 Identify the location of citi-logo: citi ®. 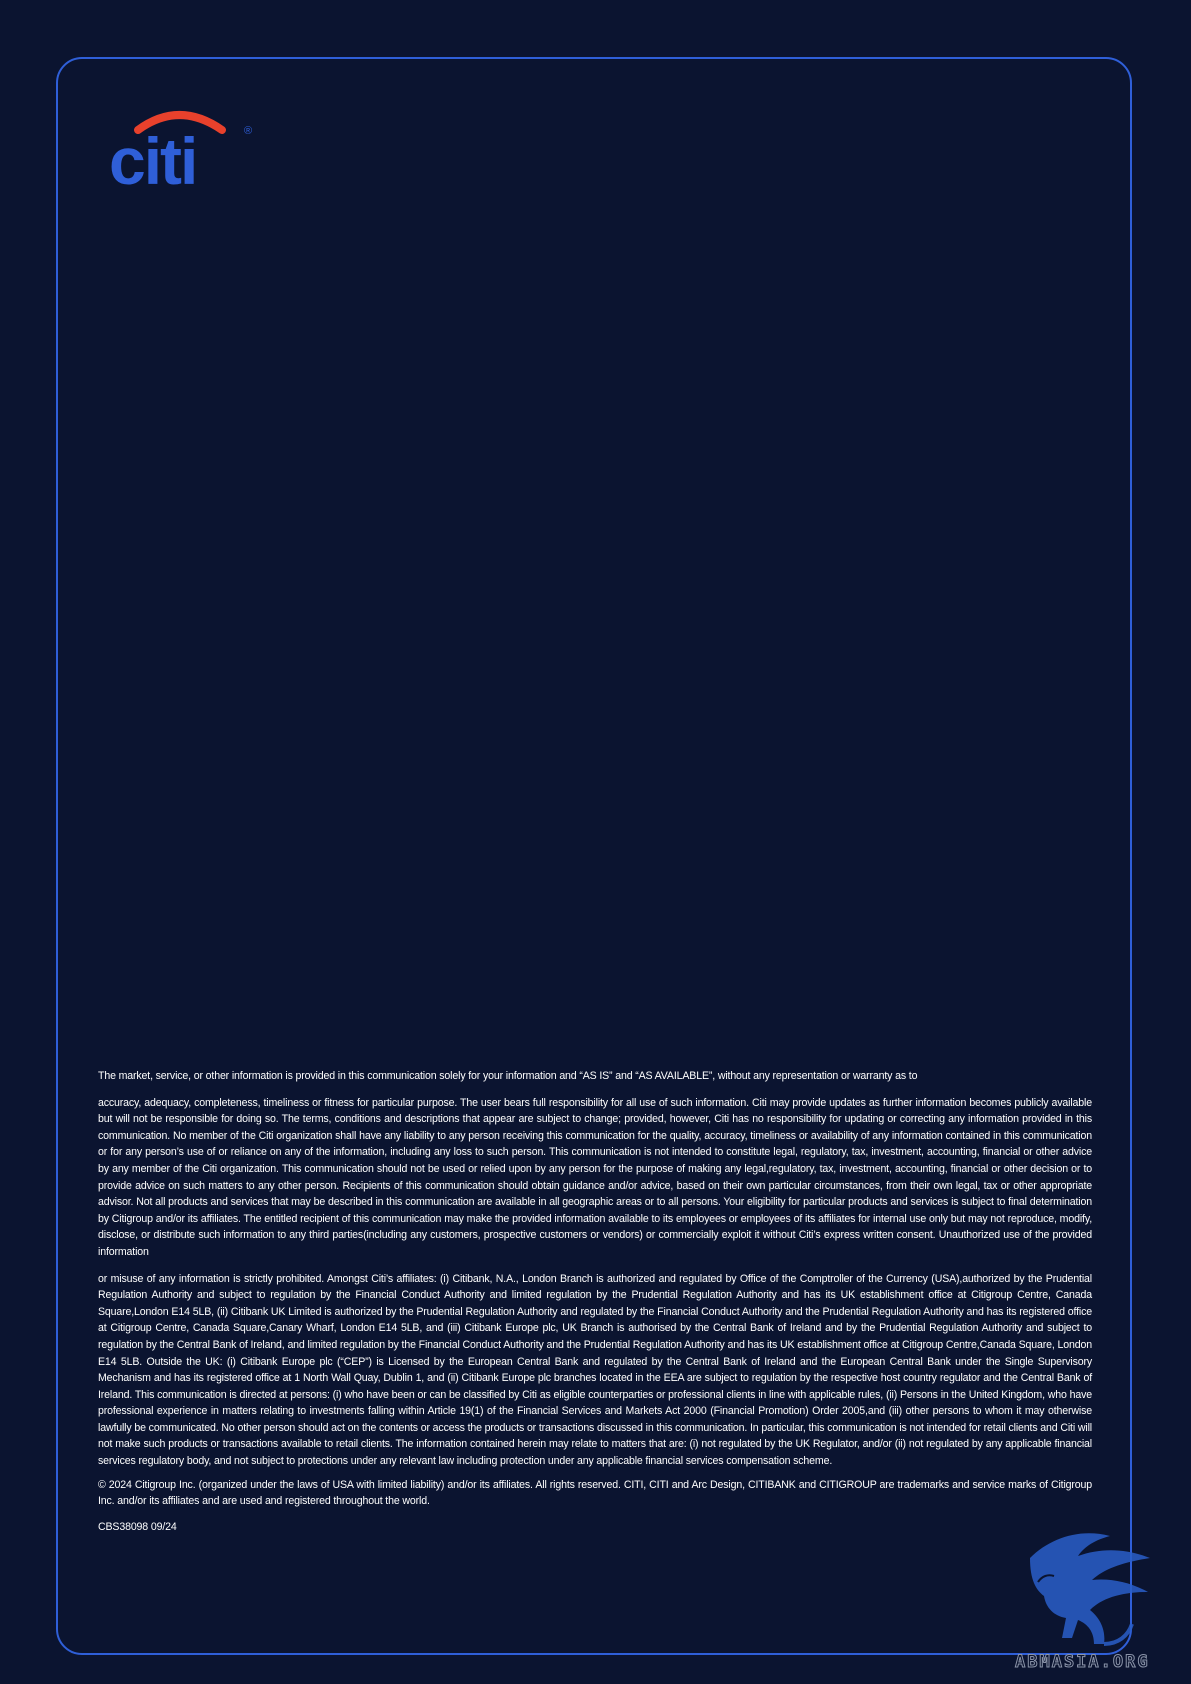
(181, 150).